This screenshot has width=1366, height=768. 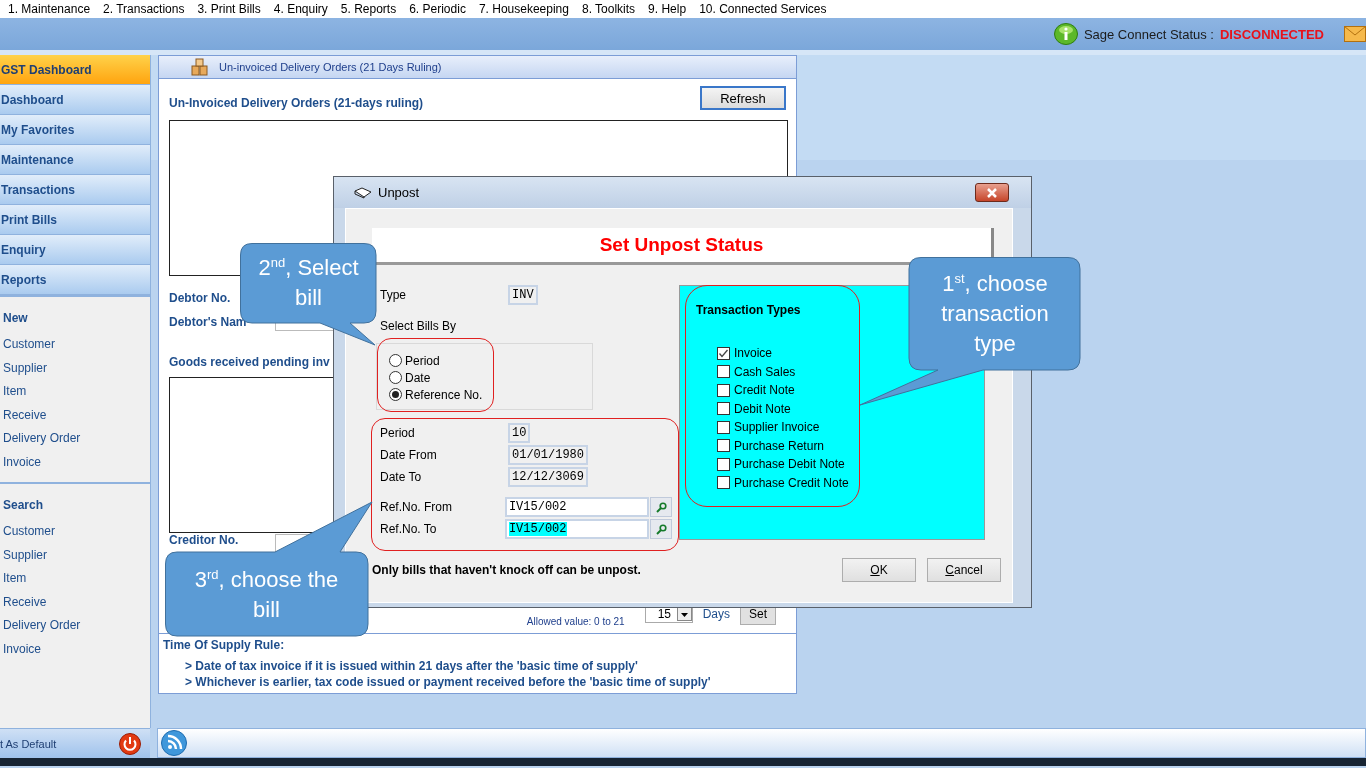 What do you see at coordinates (393, 295) in the screenshot?
I see `field-label: Type` at bounding box center [393, 295].